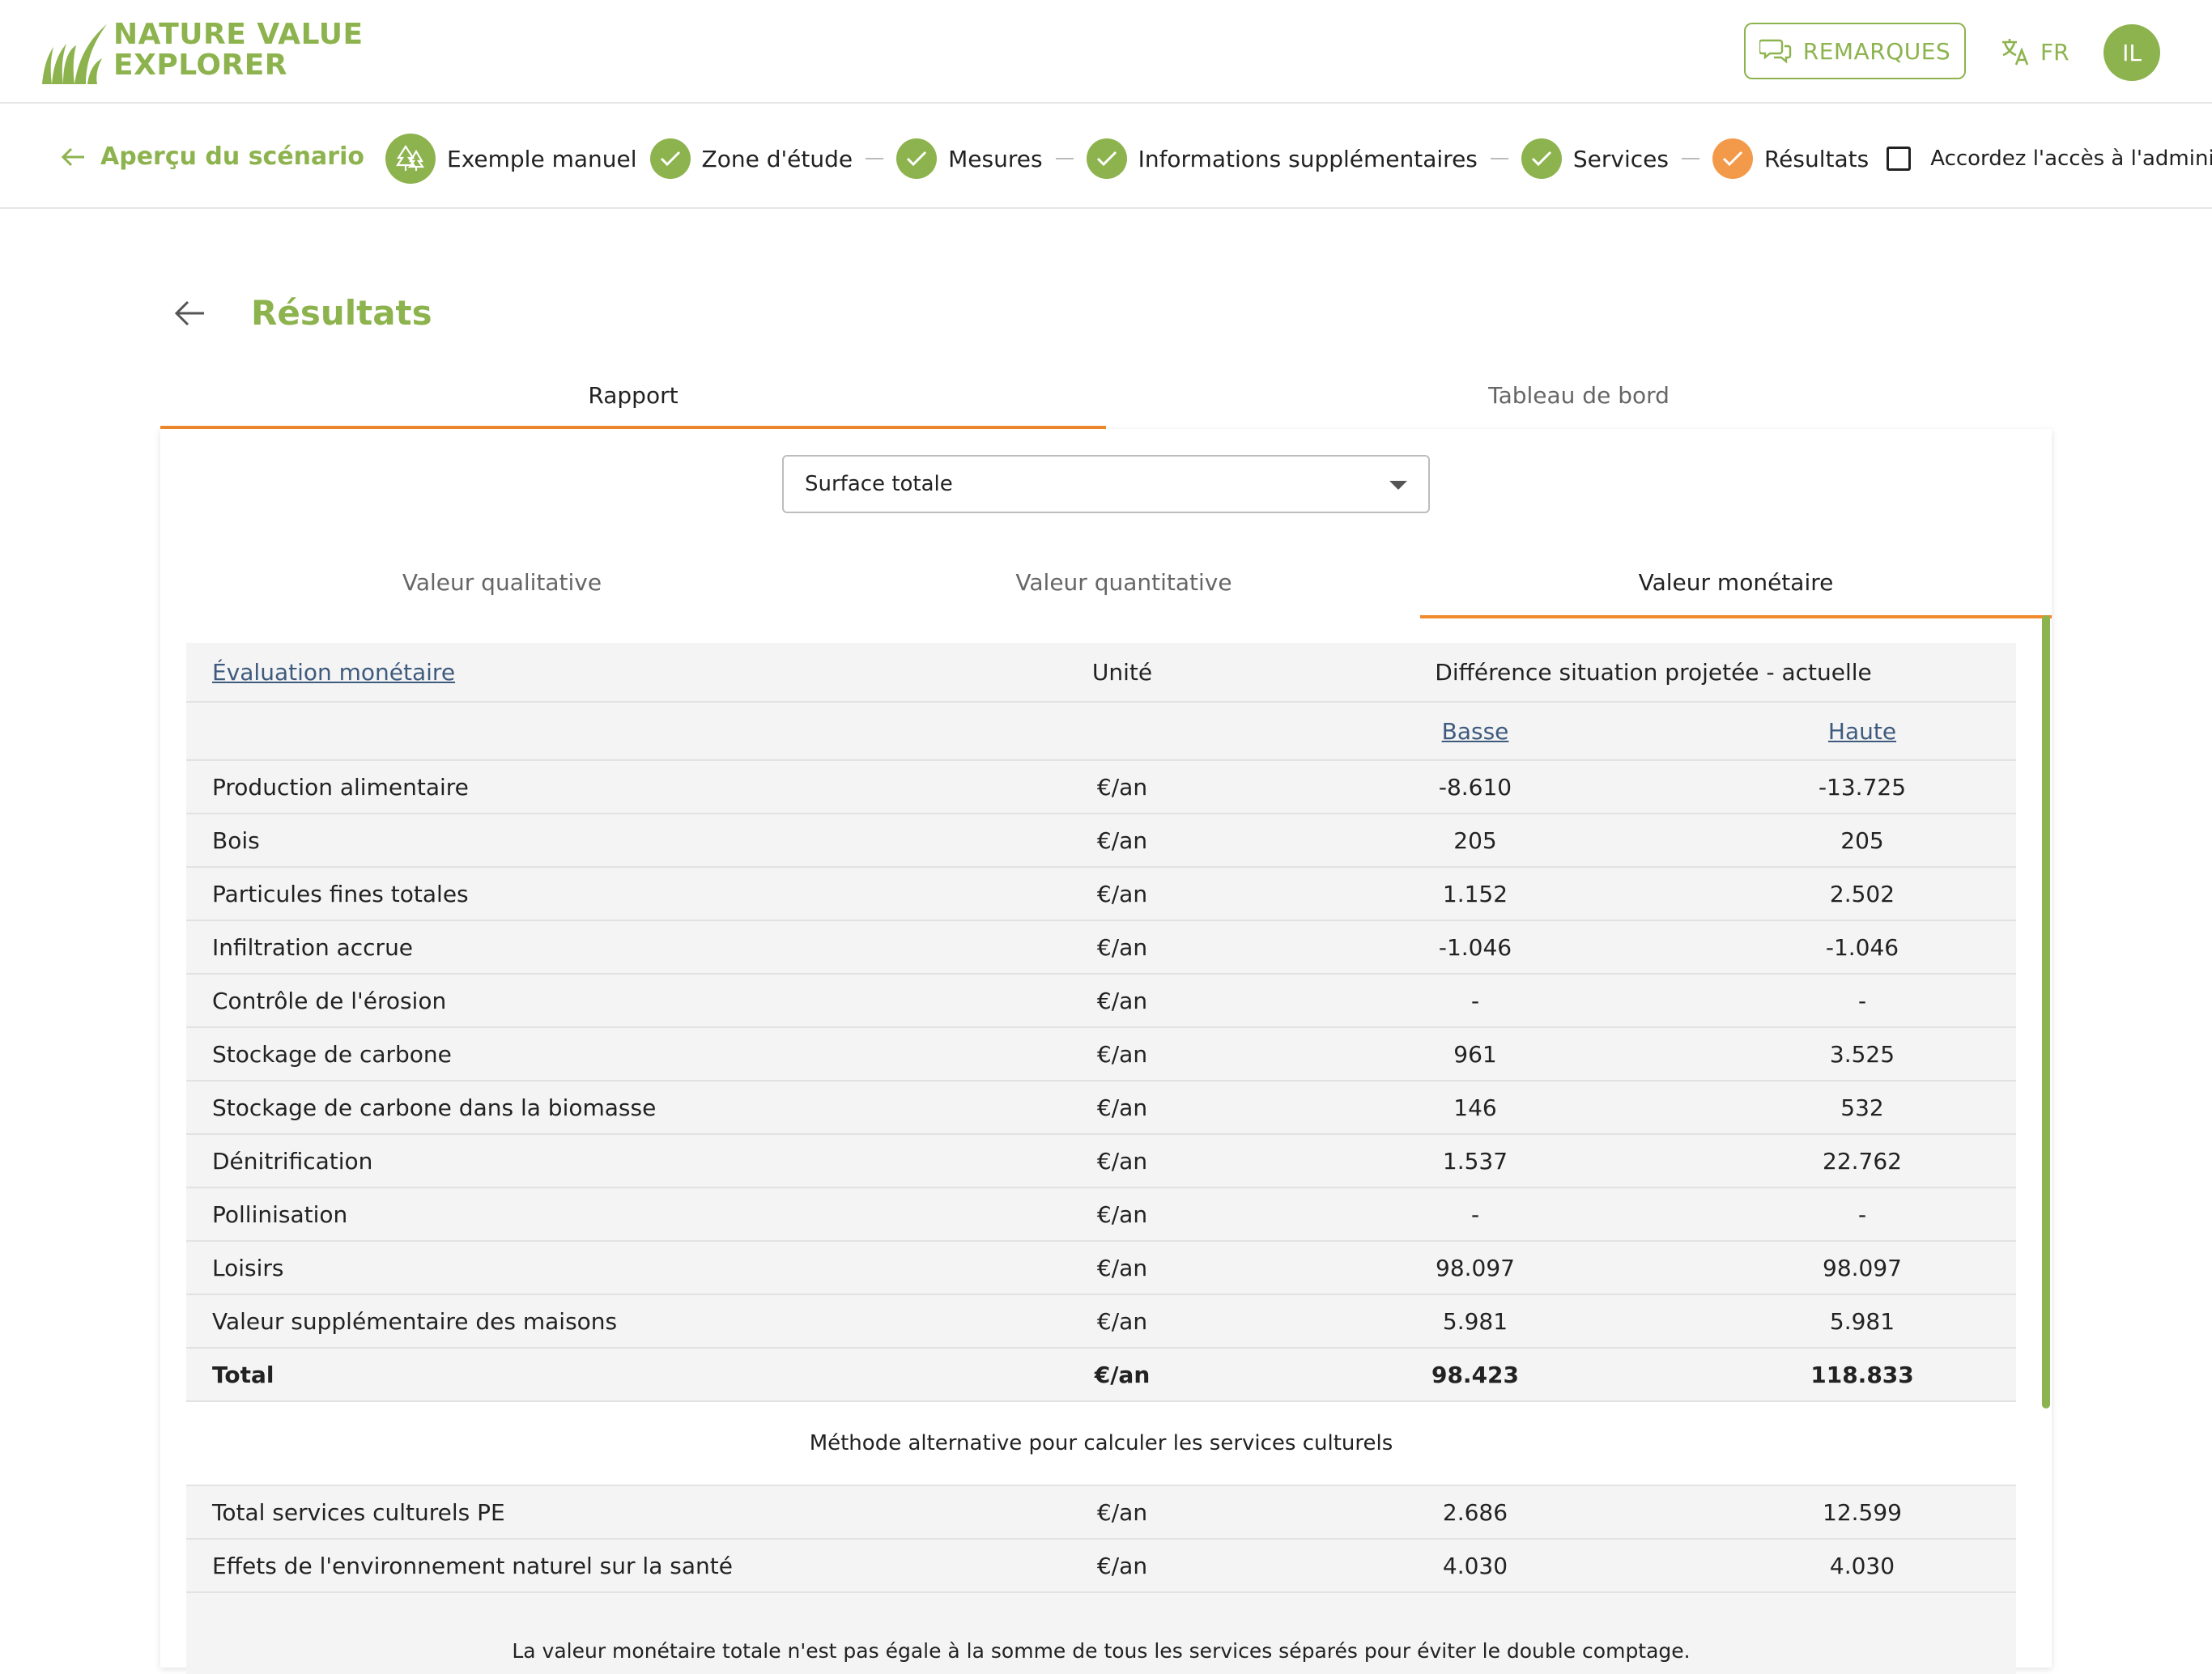  What do you see at coordinates (633, 395) in the screenshot?
I see `tab-report: Rapport` at bounding box center [633, 395].